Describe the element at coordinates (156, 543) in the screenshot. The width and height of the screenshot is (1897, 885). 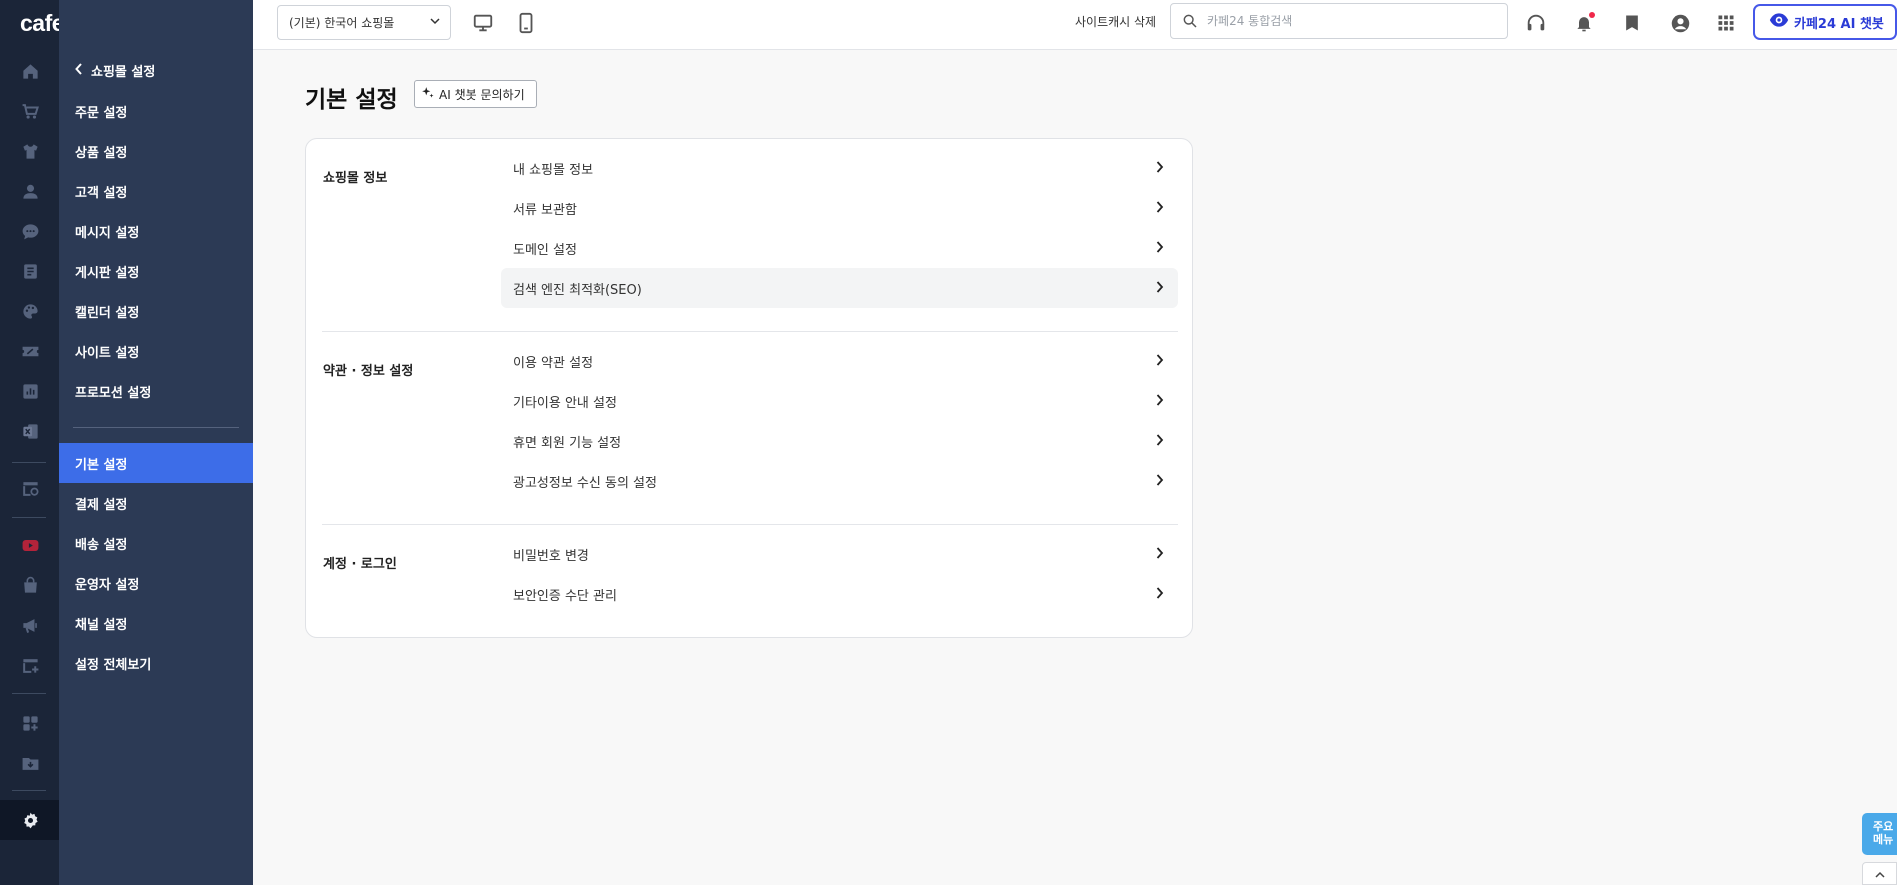
I see `menu-item-shipping: 배송 설정` at that location.